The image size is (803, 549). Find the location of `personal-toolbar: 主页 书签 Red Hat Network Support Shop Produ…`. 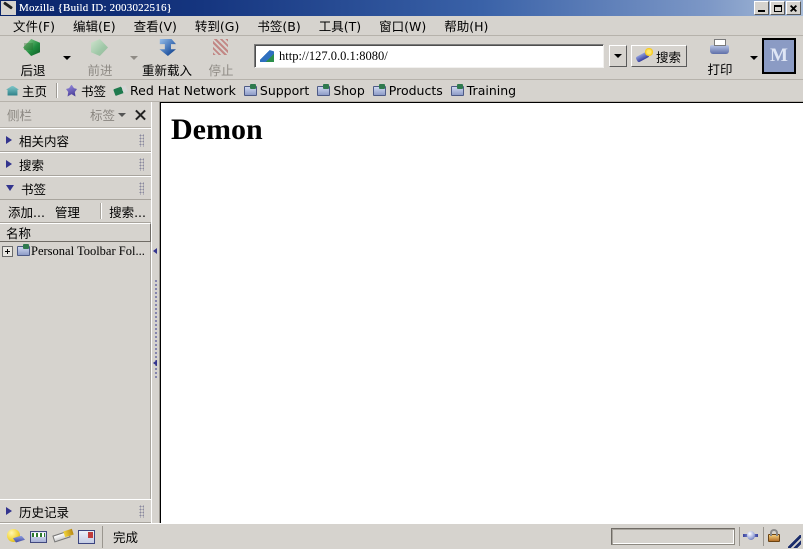

personal-toolbar: 主页 书签 Red Hat Network Support Shop Produ… is located at coordinates (401, 91).